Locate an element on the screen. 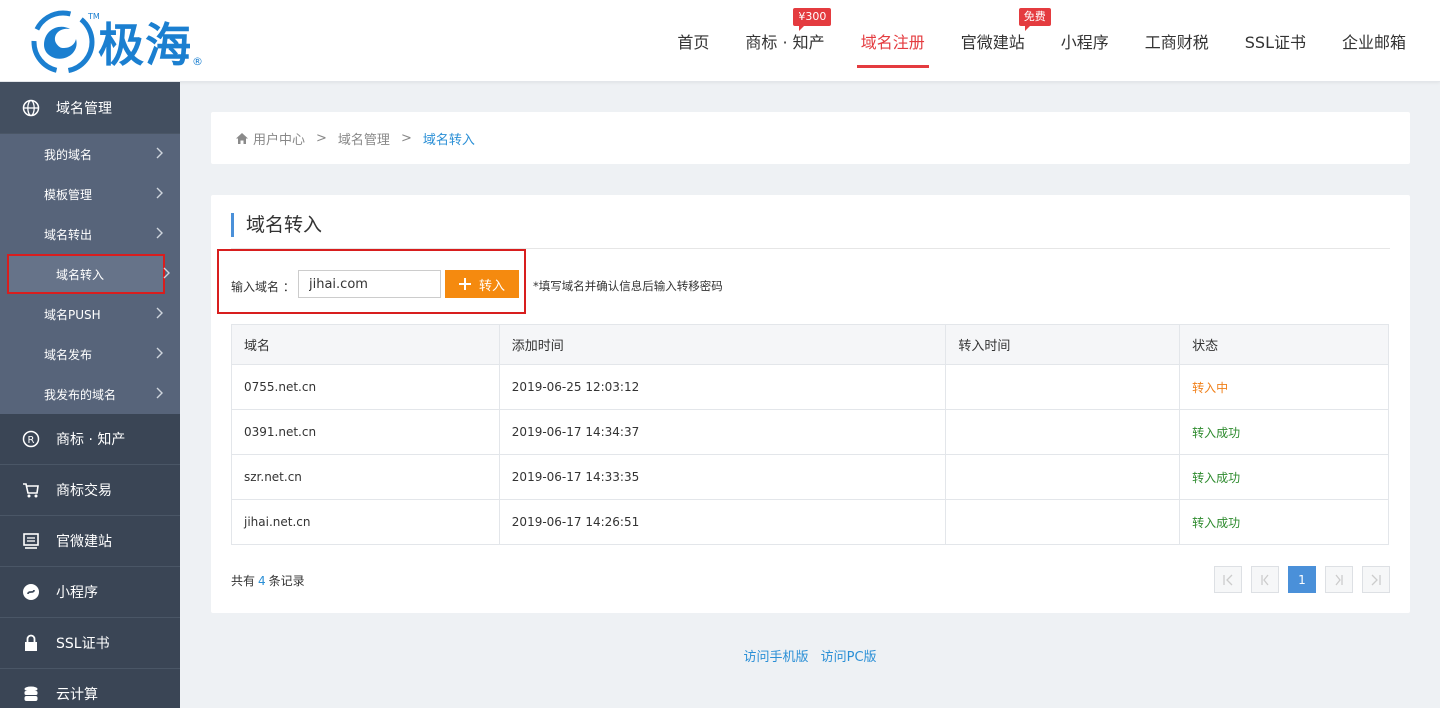 The width and height of the screenshot is (1440, 708). sidebar-group-website: 官微建站 is located at coordinates (90, 541).